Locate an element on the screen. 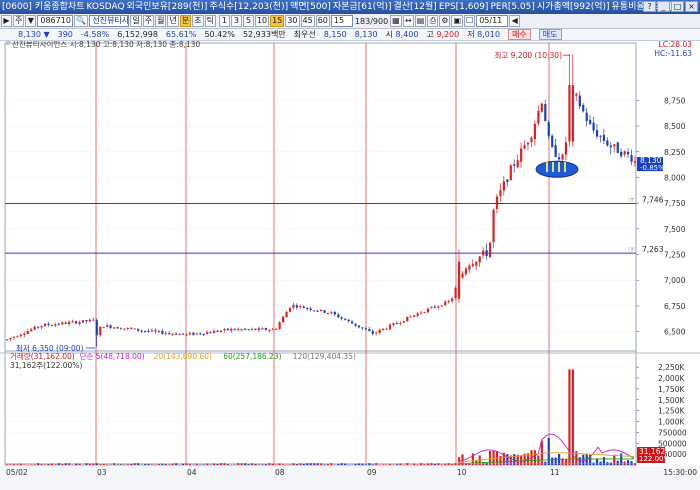 The width and height of the screenshot is (700, 490). minute-button-45: 45 is located at coordinates (307, 21).